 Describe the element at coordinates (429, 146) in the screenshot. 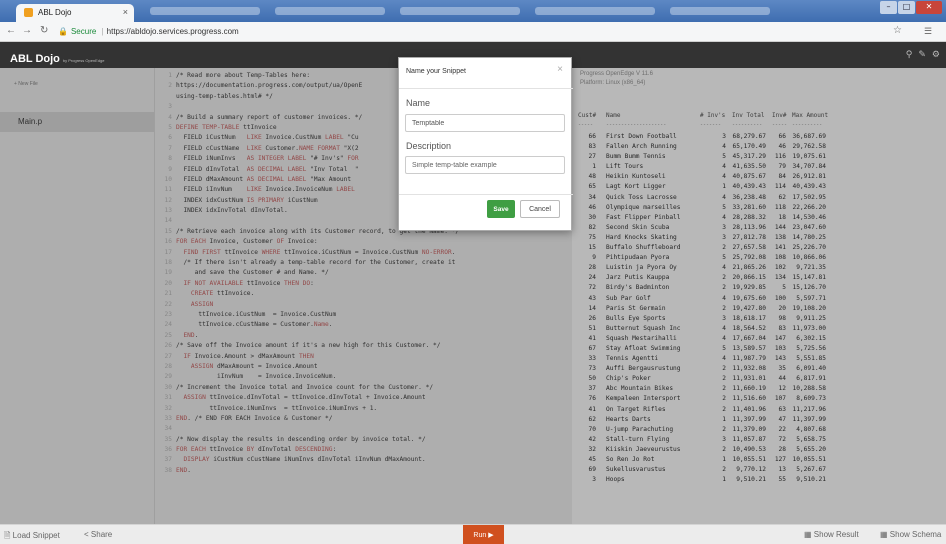

I see `description-label: Description` at that location.